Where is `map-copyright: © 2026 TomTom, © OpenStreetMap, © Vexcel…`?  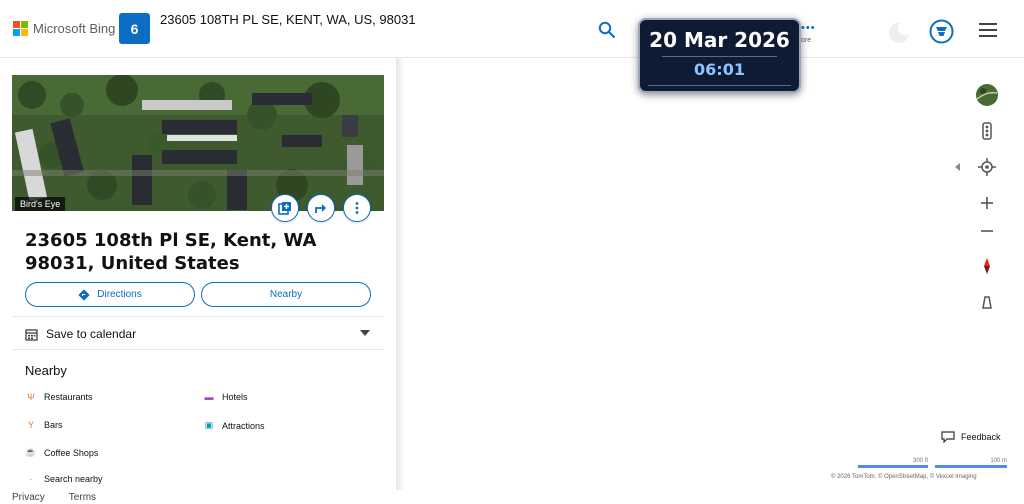 map-copyright: © 2026 TomTom, © OpenStreetMap, © Vexcel… is located at coordinates (904, 477).